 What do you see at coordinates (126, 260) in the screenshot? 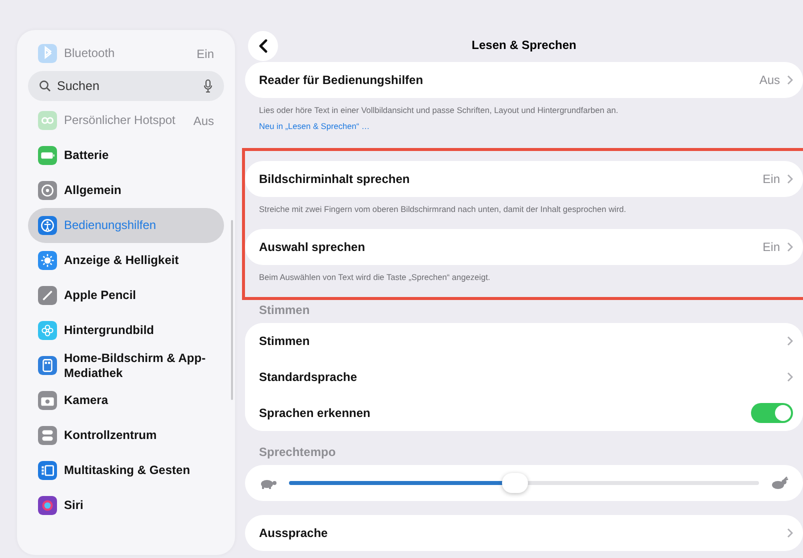
I see `sidebar-item: Anzeige & Helligkeit` at bounding box center [126, 260].